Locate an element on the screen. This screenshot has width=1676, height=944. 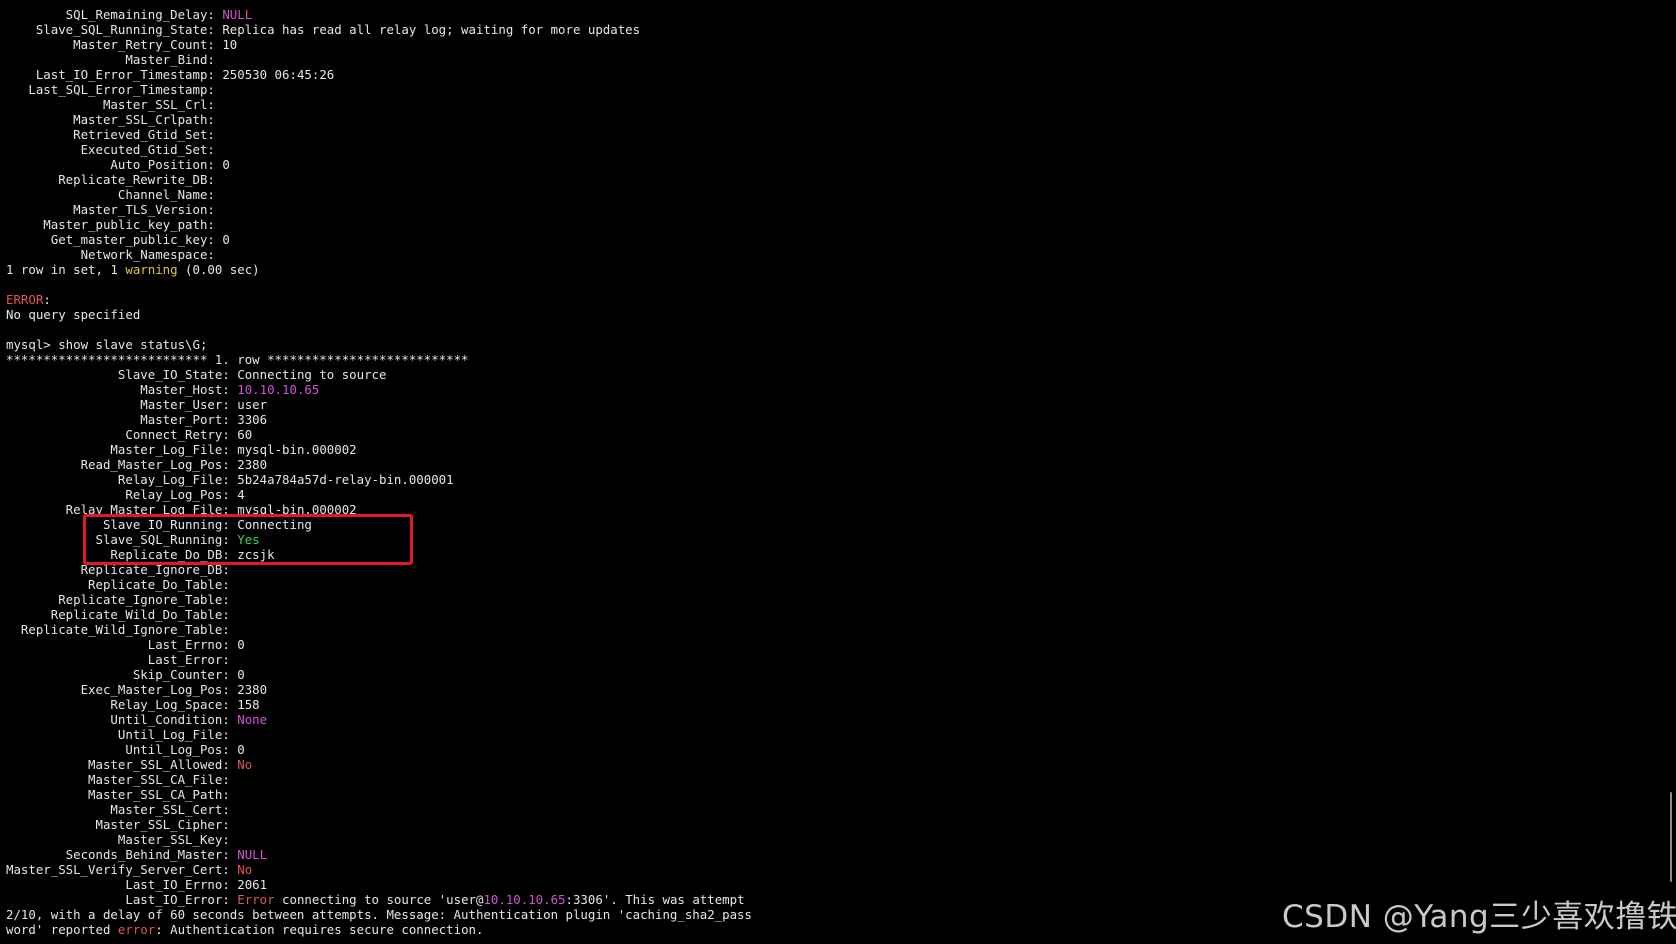
terminal-line: Master_Bind: is located at coordinates (379, 59).